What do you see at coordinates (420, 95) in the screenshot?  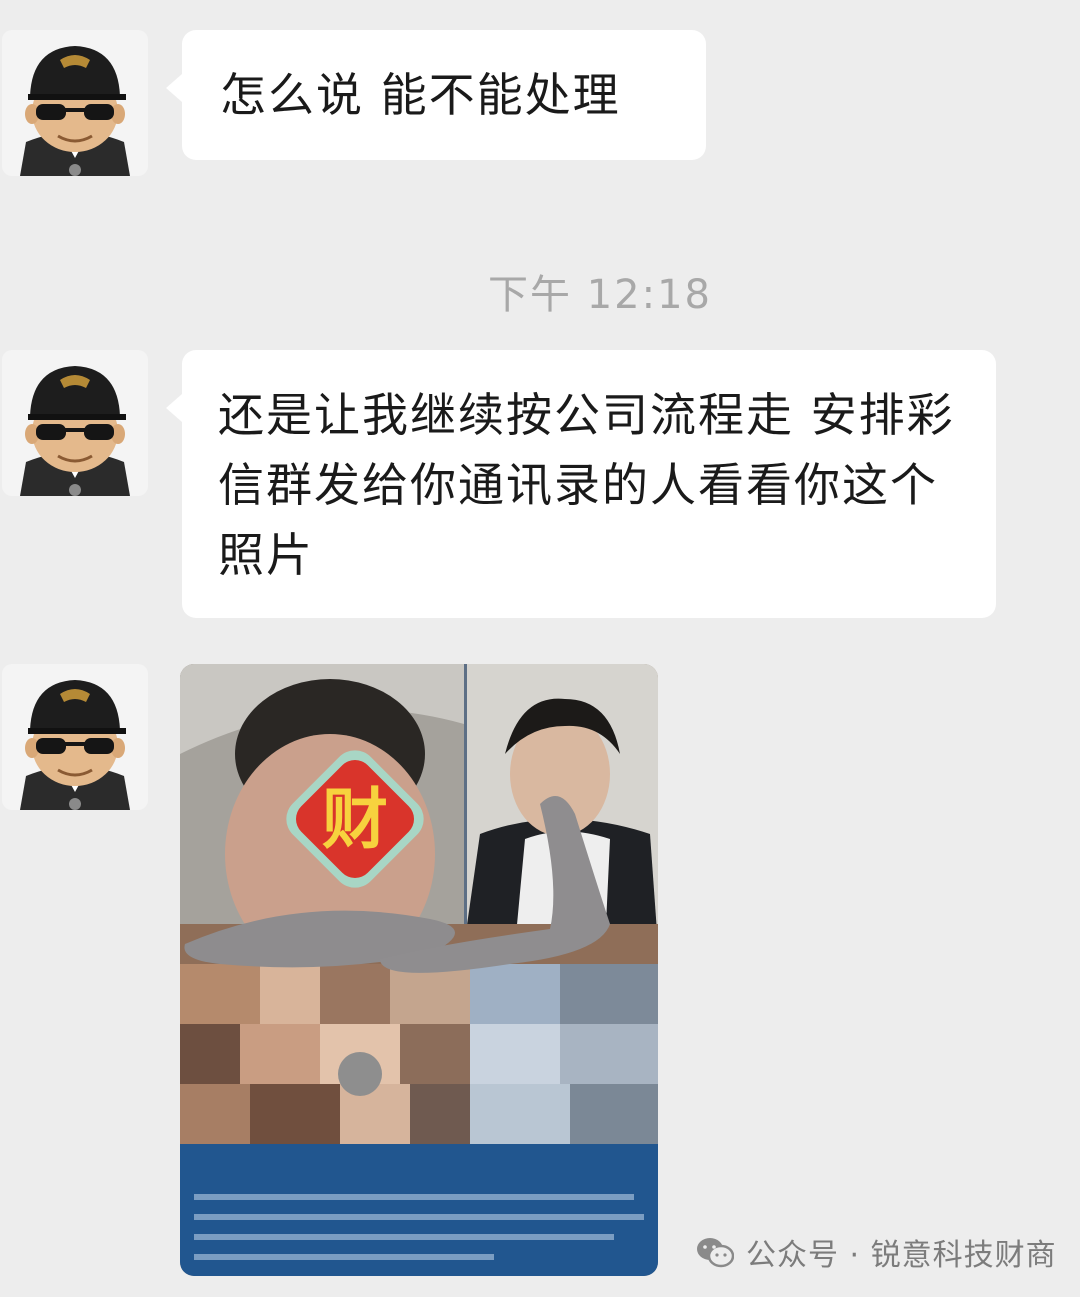 I see `message-text: 怎么说 能不能处理` at bounding box center [420, 95].